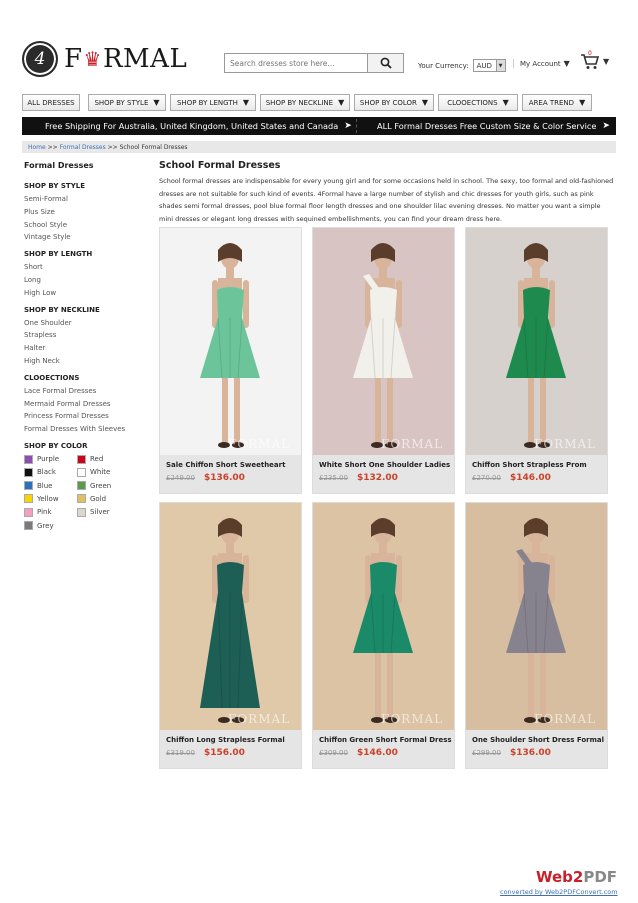  Describe the element at coordinates (45, 525) in the screenshot. I see `color-label: Grey` at that location.